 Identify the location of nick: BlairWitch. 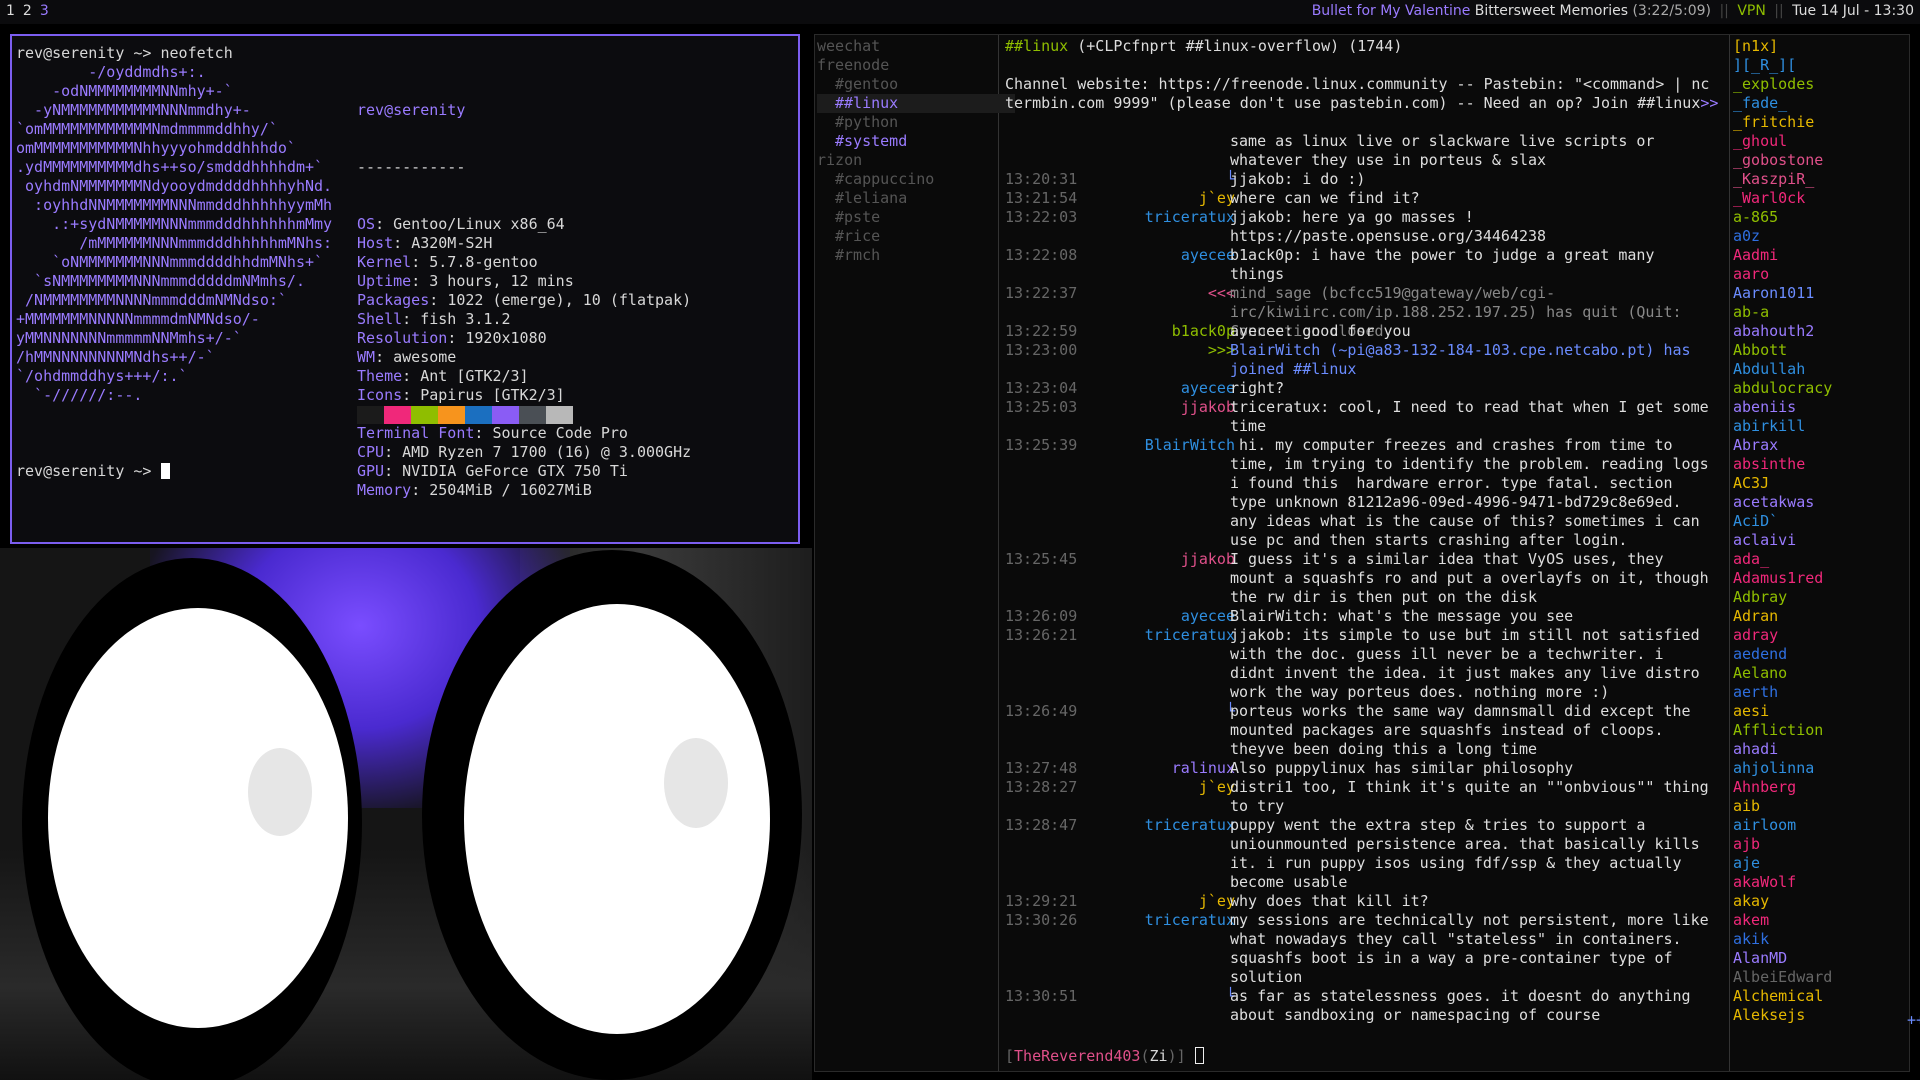
(1190, 445).